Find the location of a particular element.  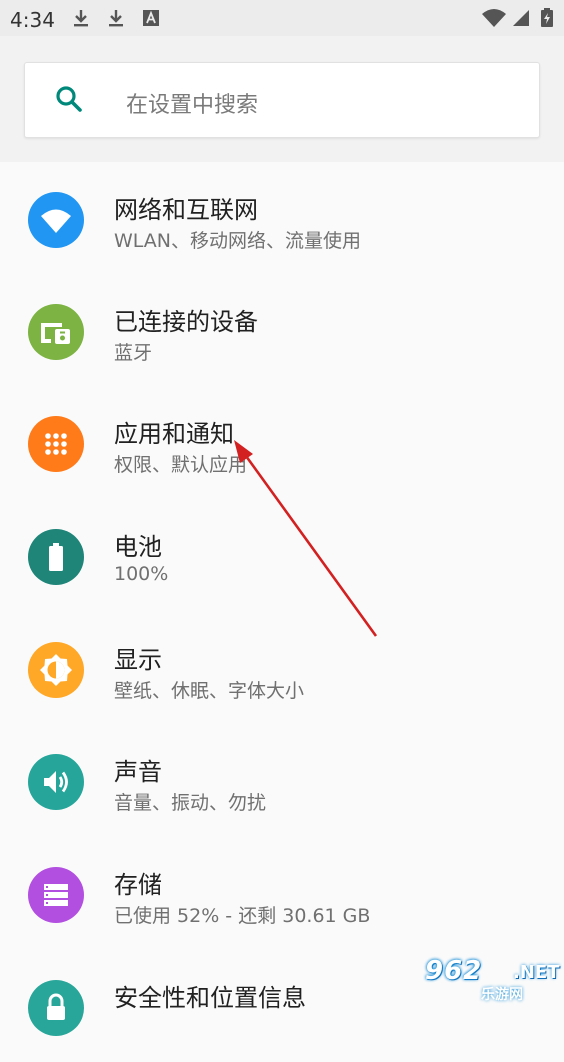

brightness-icon is located at coordinates (56, 670).